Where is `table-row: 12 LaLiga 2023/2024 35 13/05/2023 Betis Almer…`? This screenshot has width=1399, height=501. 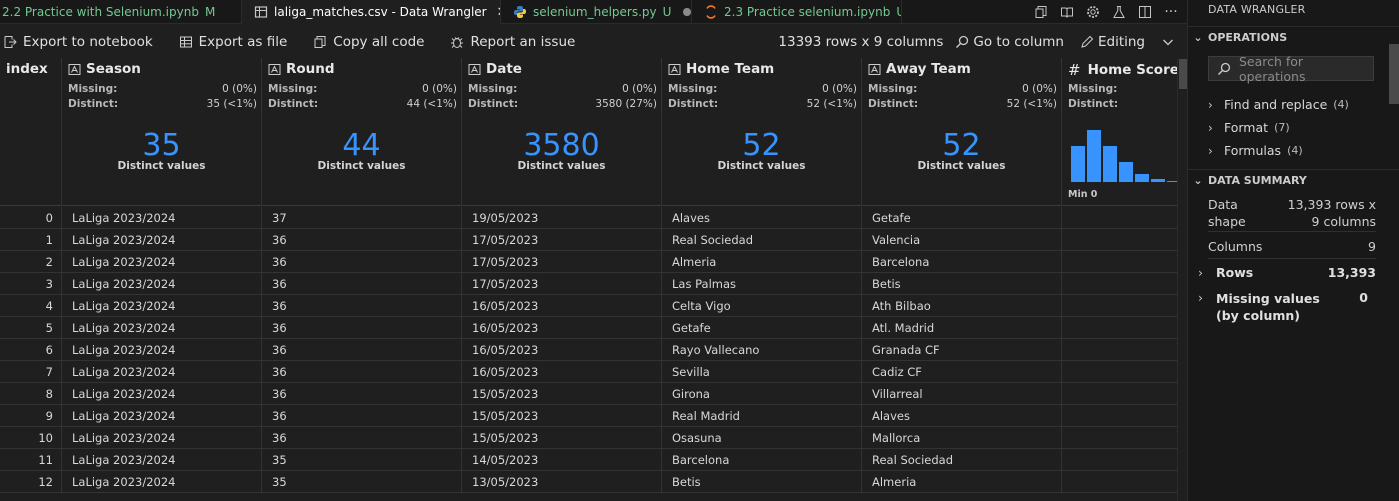
table-row: 12 LaLiga 2023/2024 35 13/05/2023 Betis Almer… is located at coordinates (588, 482).